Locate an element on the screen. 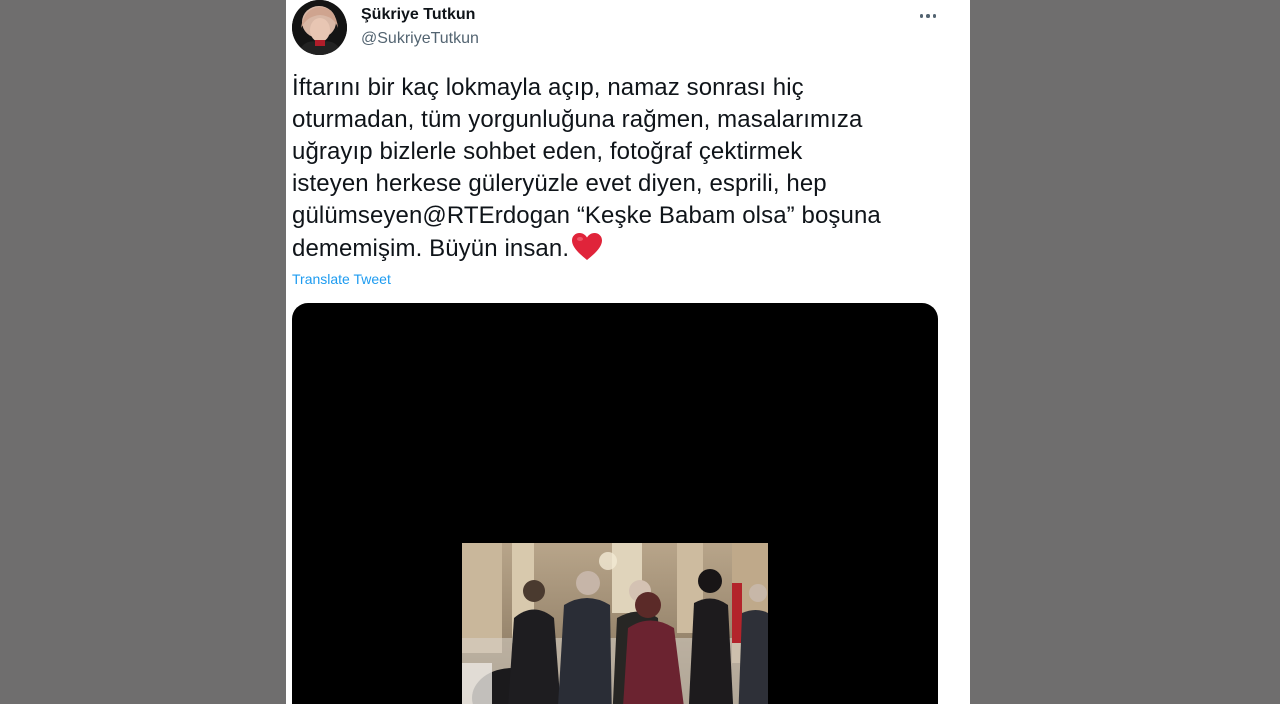 The height and width of the screenshot is (704, 1280). tweet-text-end: dememişim. Büyün insan. is located at coordinates (431, 248).